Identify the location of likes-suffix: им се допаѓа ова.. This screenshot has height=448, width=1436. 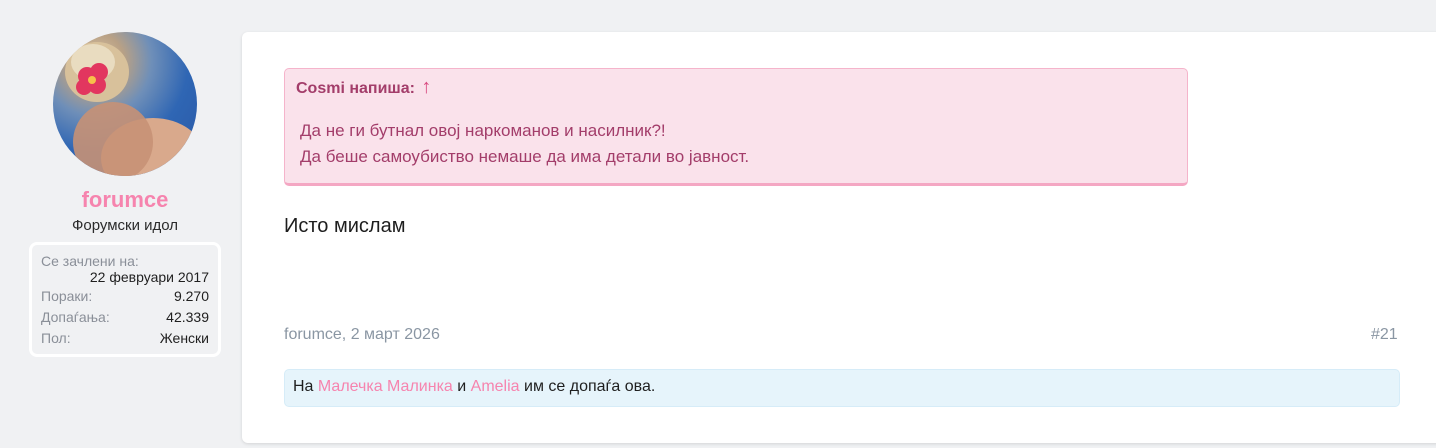
(590, 386).